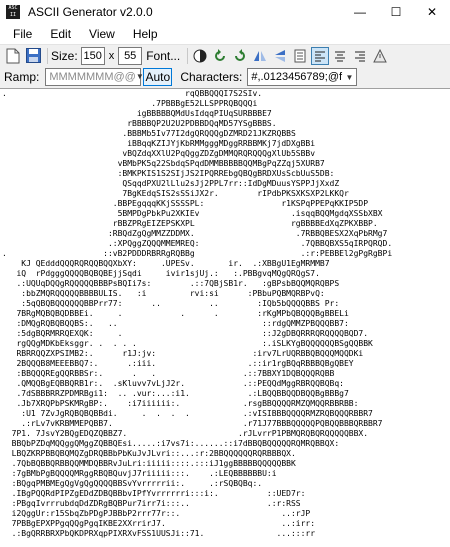 The height and width of the screenshot is (547, 450). Describe the element at coordinates (145, 34) in the screenshot. I see `menu-help: Help` at that location.